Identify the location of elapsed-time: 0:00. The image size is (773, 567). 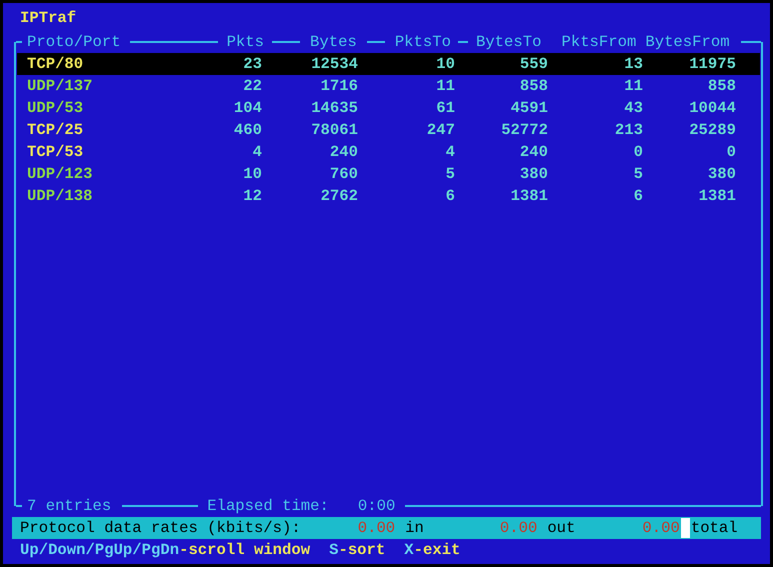
(377, 506).